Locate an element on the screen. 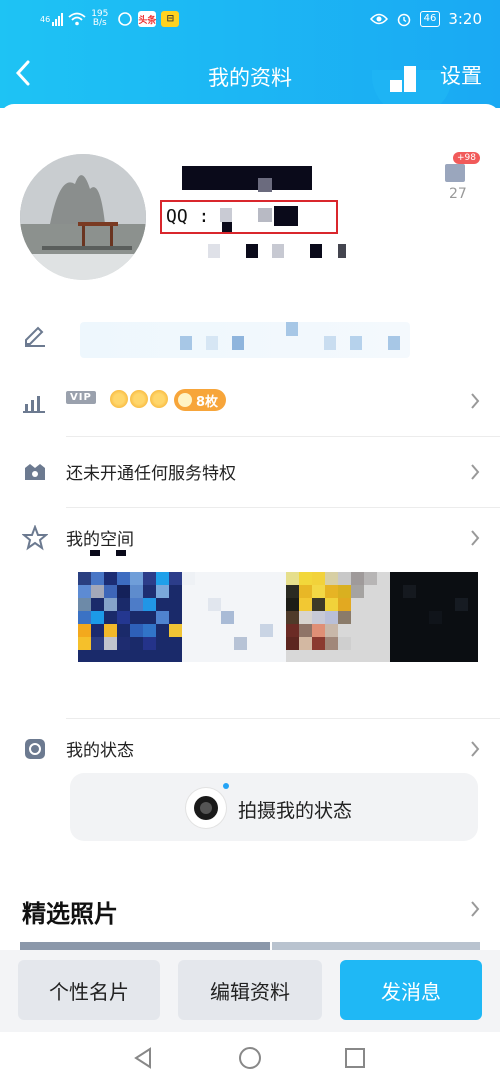 This screenshot has width=500, height=1084. nav-home-icon is located at coordinates (250, 1058).